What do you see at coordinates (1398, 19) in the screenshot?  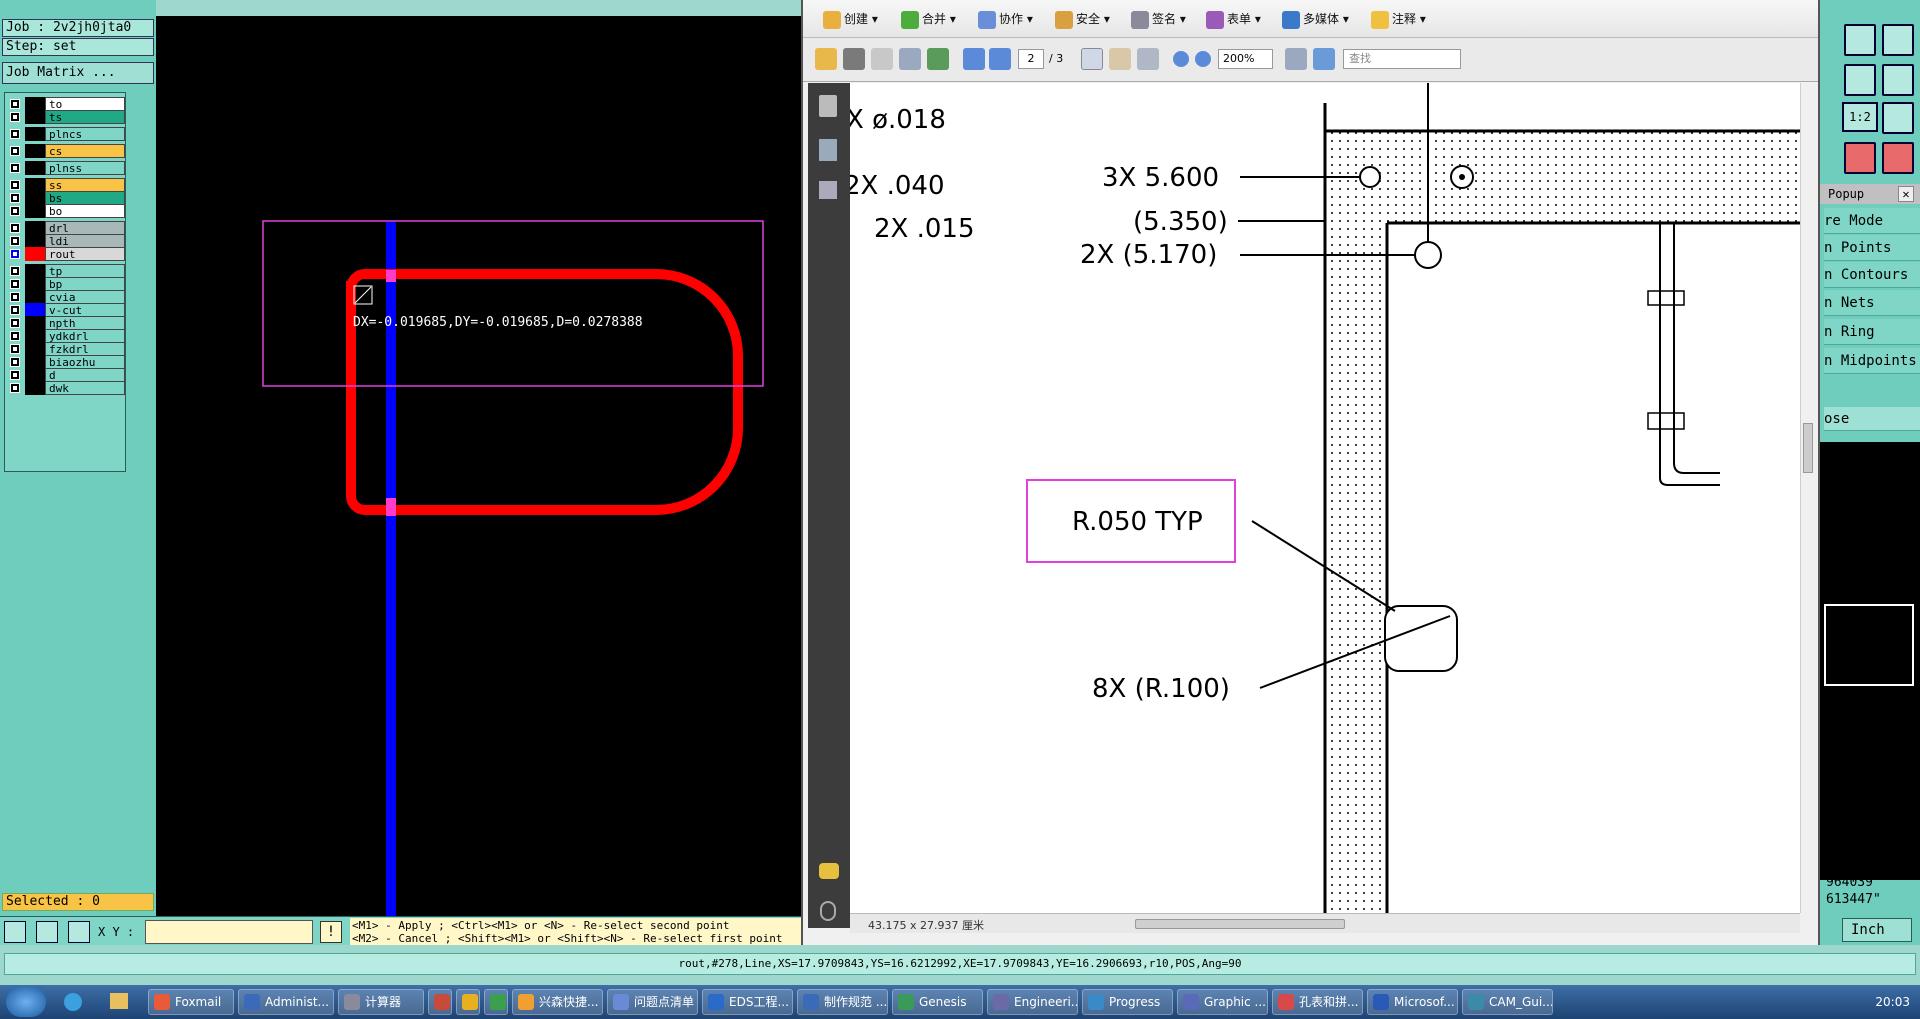 I see `comment-menu: 注释 ▾` at bounding box center [1398, 19].